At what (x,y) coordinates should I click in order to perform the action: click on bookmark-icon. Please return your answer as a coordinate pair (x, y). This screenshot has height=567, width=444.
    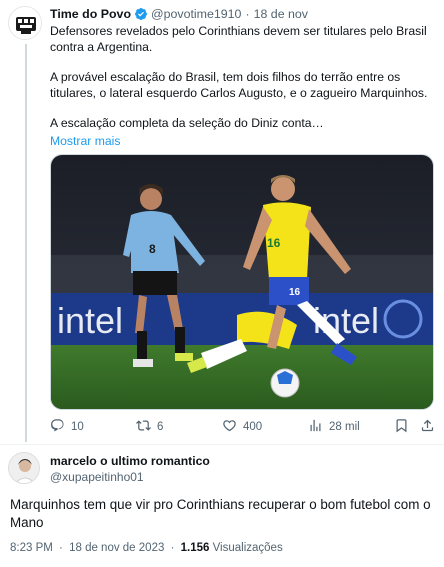
    Looking at the image, I should click on (401, 427).